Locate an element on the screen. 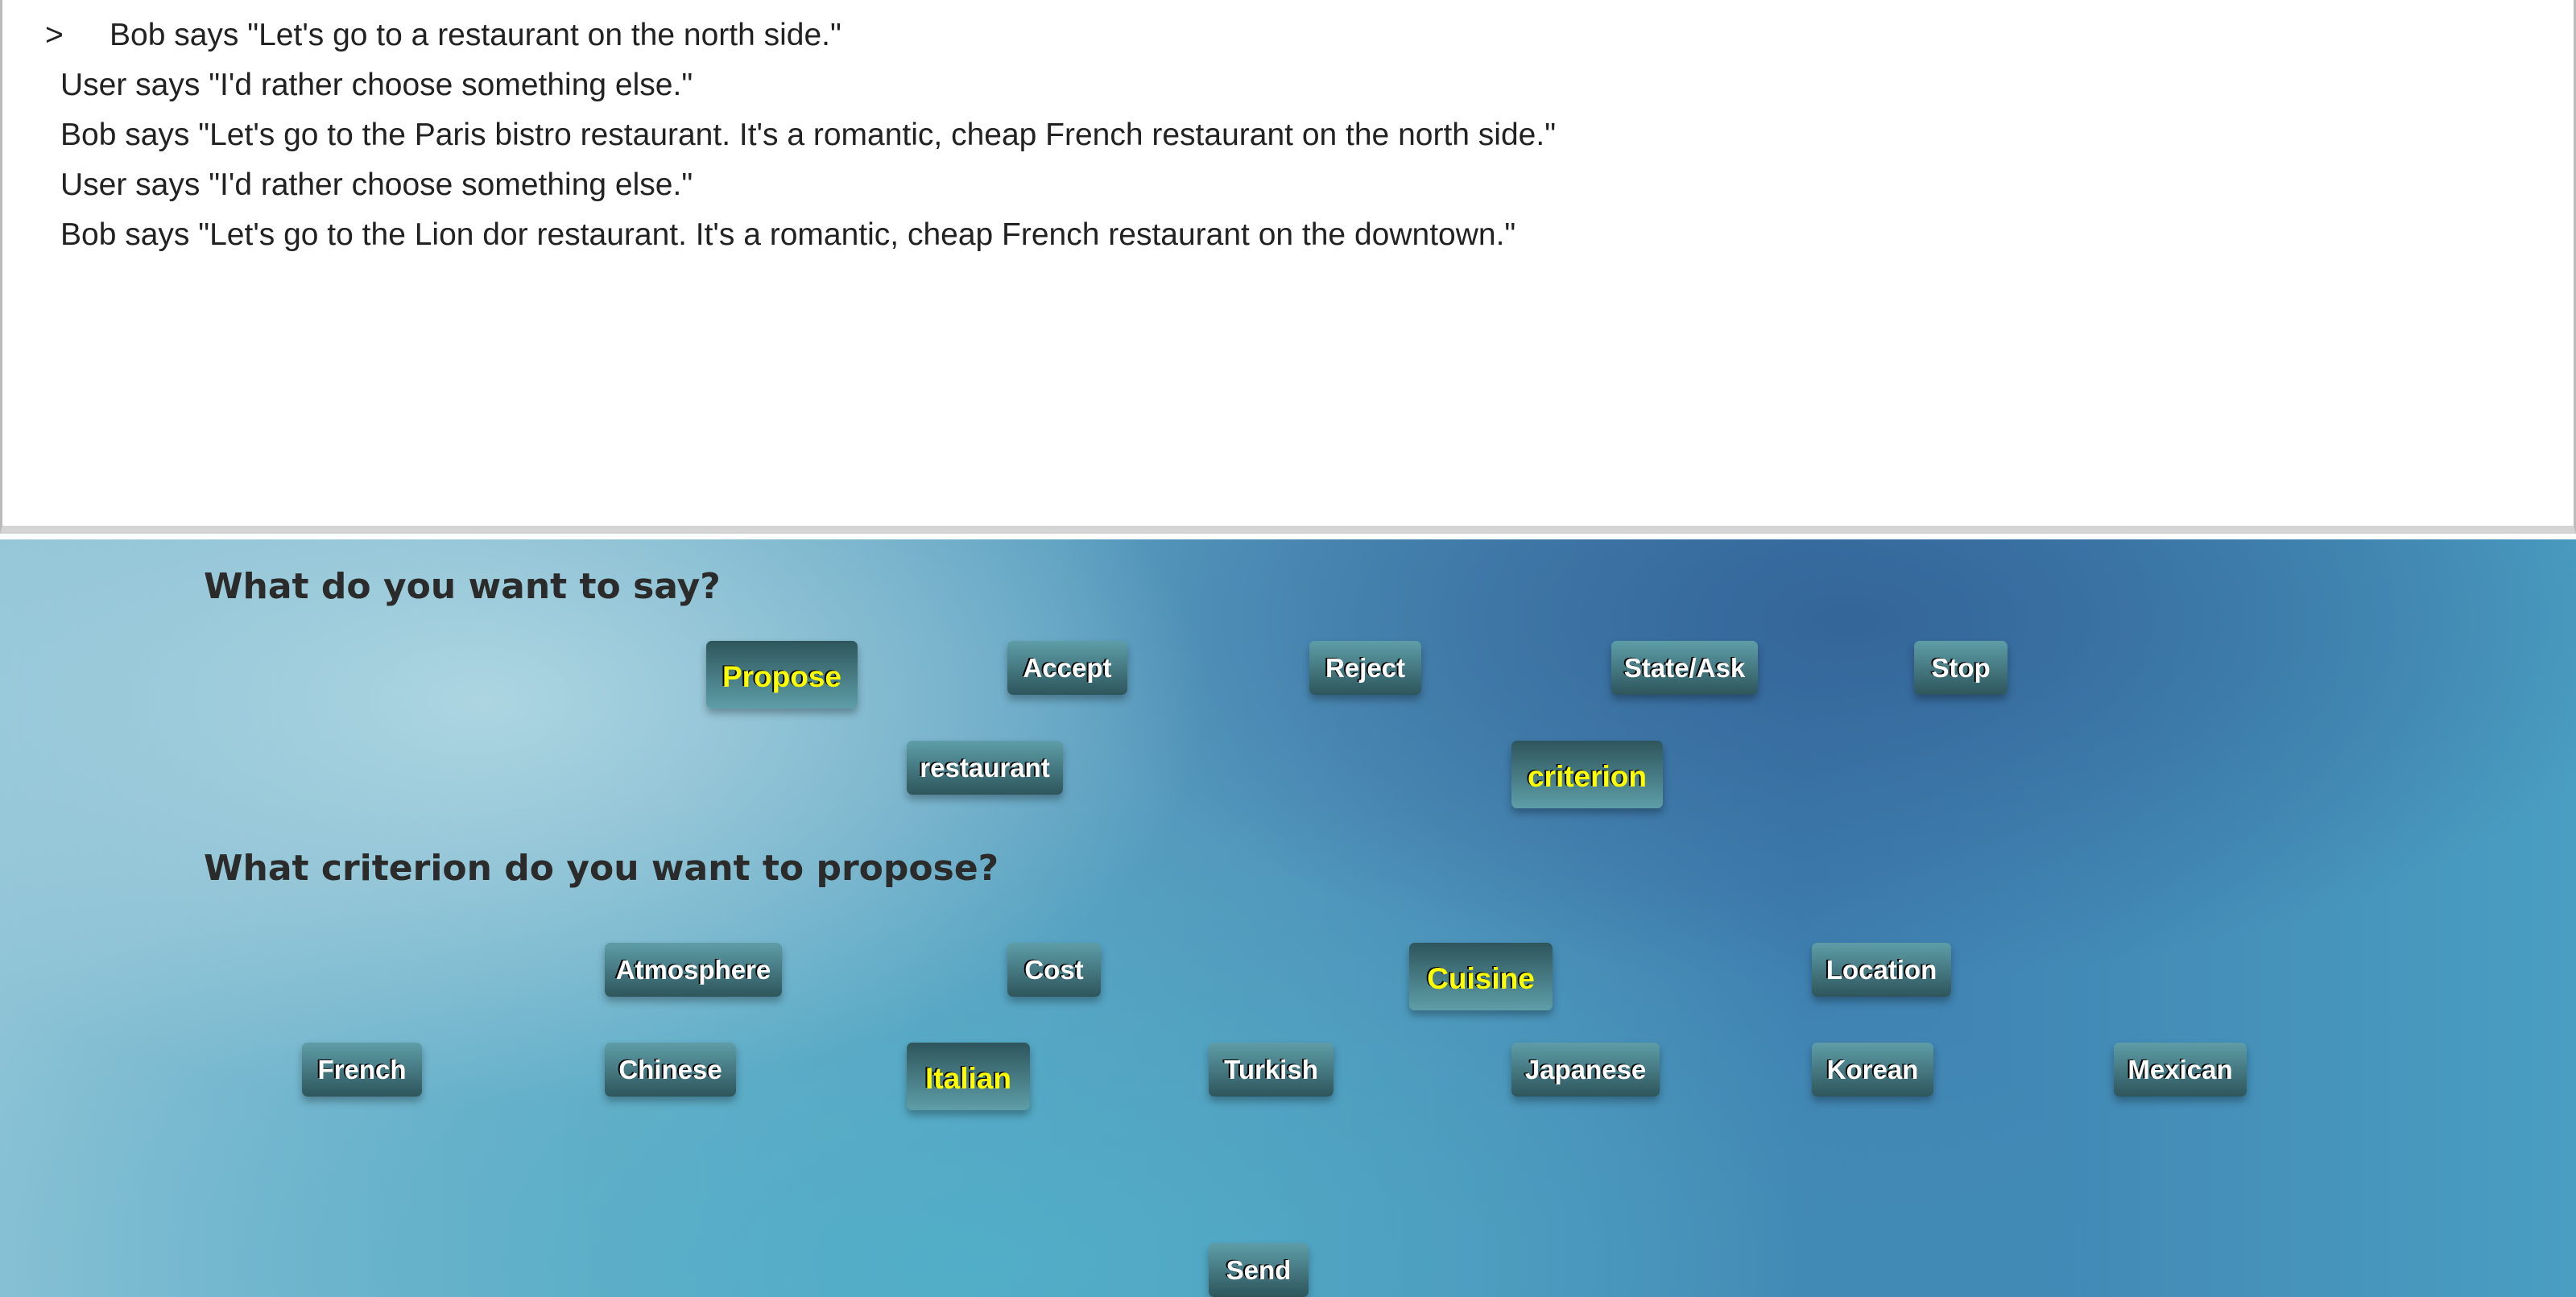 The height and width of the screenshot is (1297, 2576). propose-button: Propose is located at coordinates (782, 674).